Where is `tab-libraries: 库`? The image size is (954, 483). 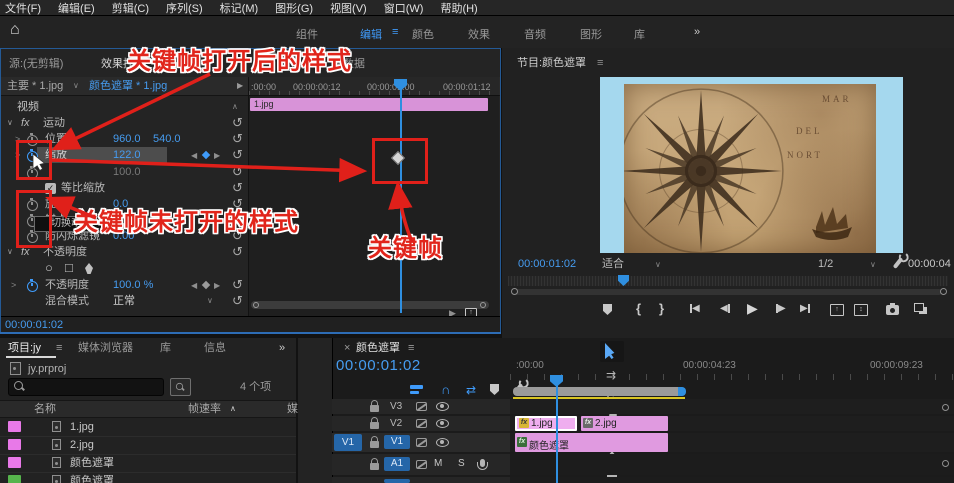 tab-libraries: 库 is located at coordinates (165, 348).